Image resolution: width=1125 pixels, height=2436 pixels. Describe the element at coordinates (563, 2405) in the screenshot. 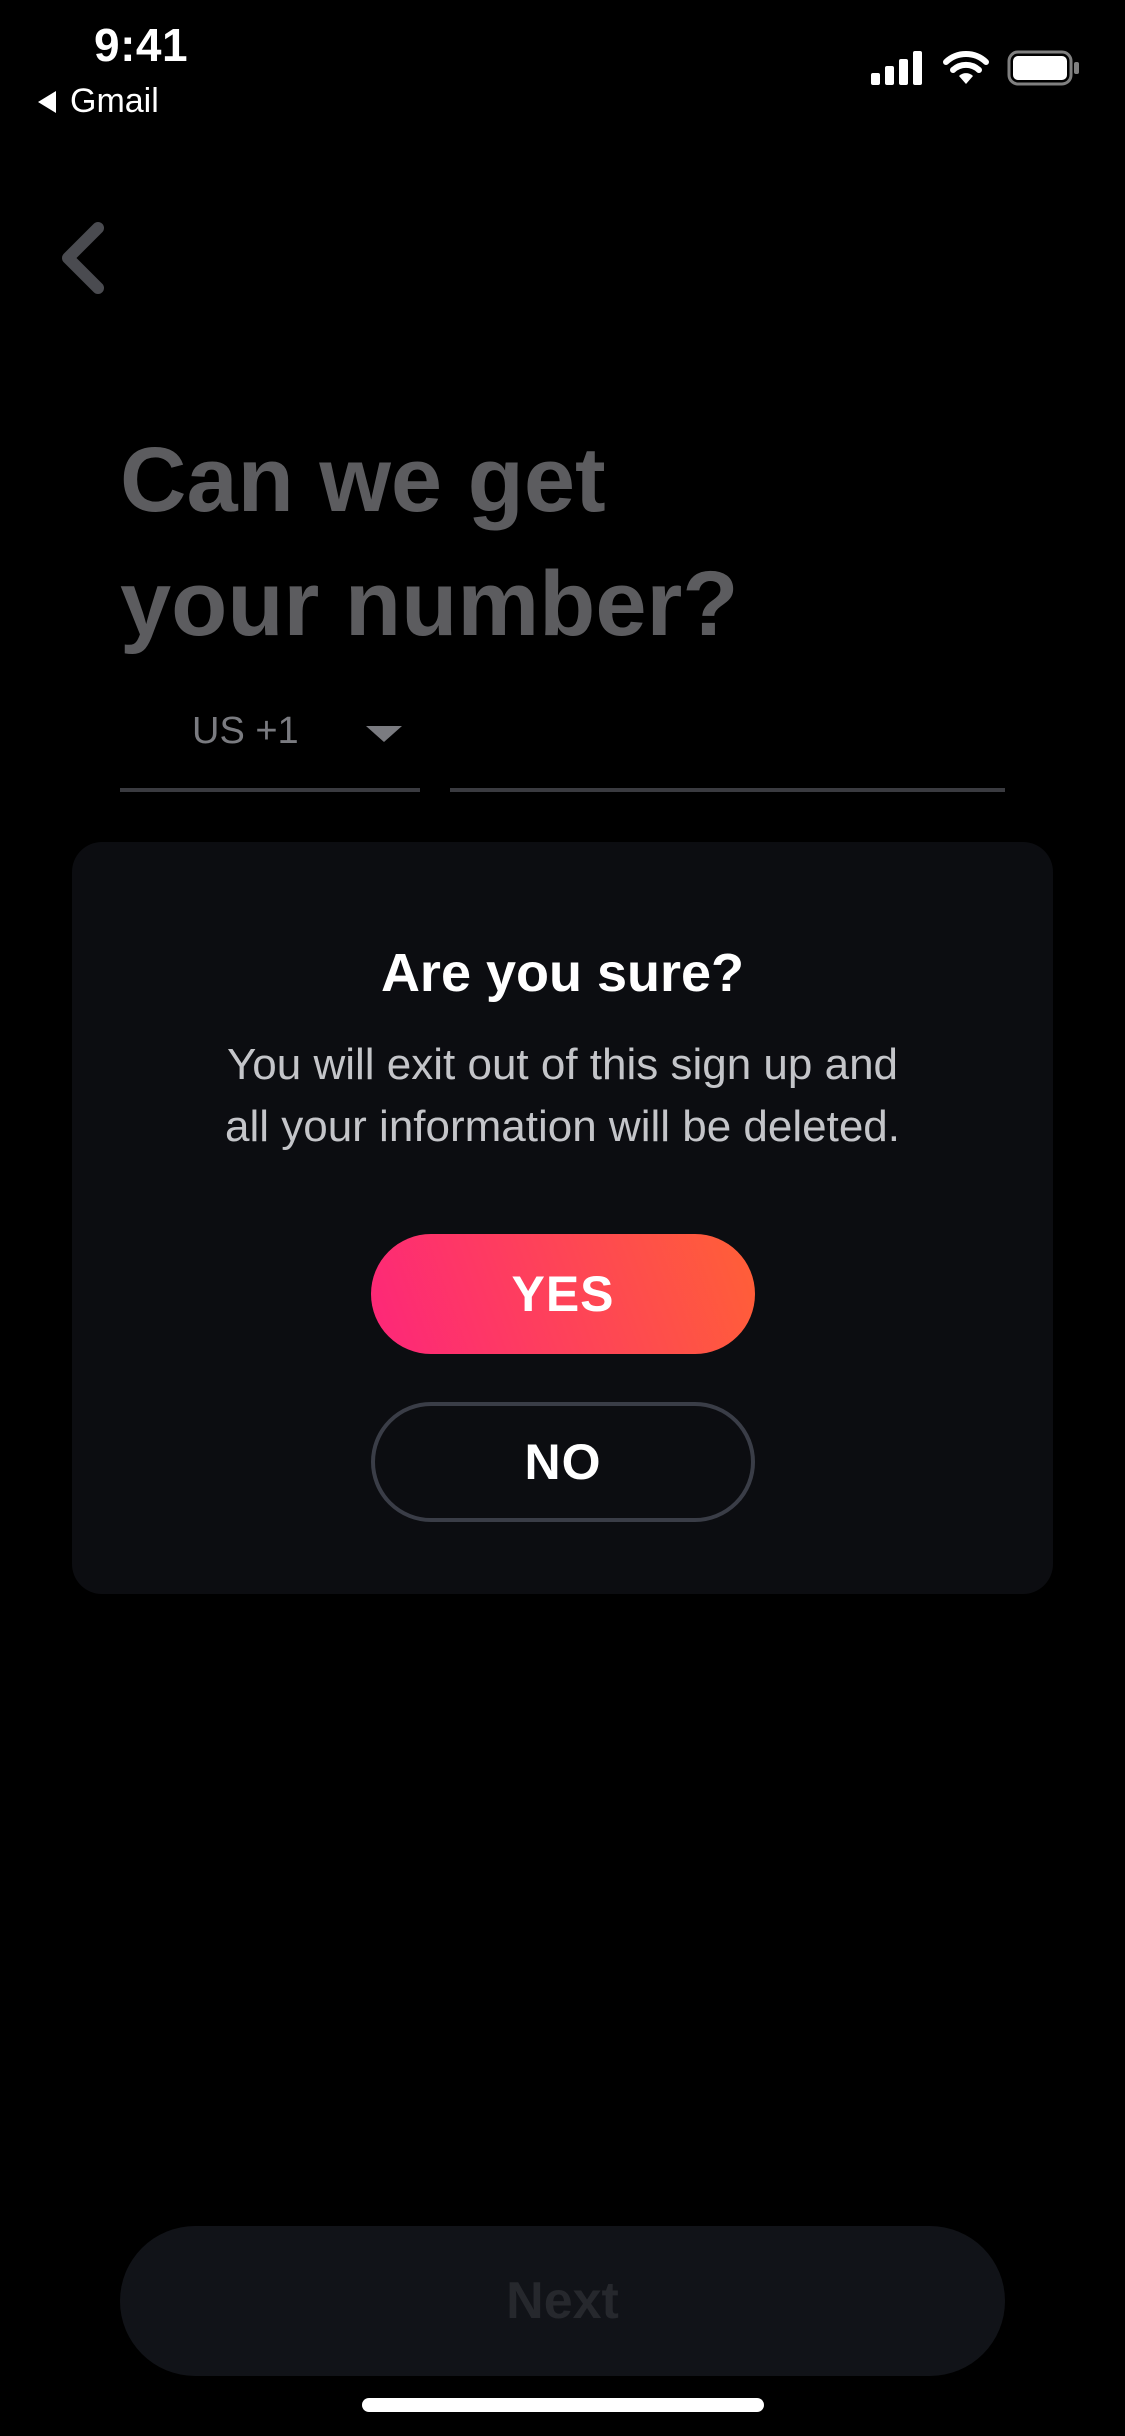

I see `home-indicator` at that location.